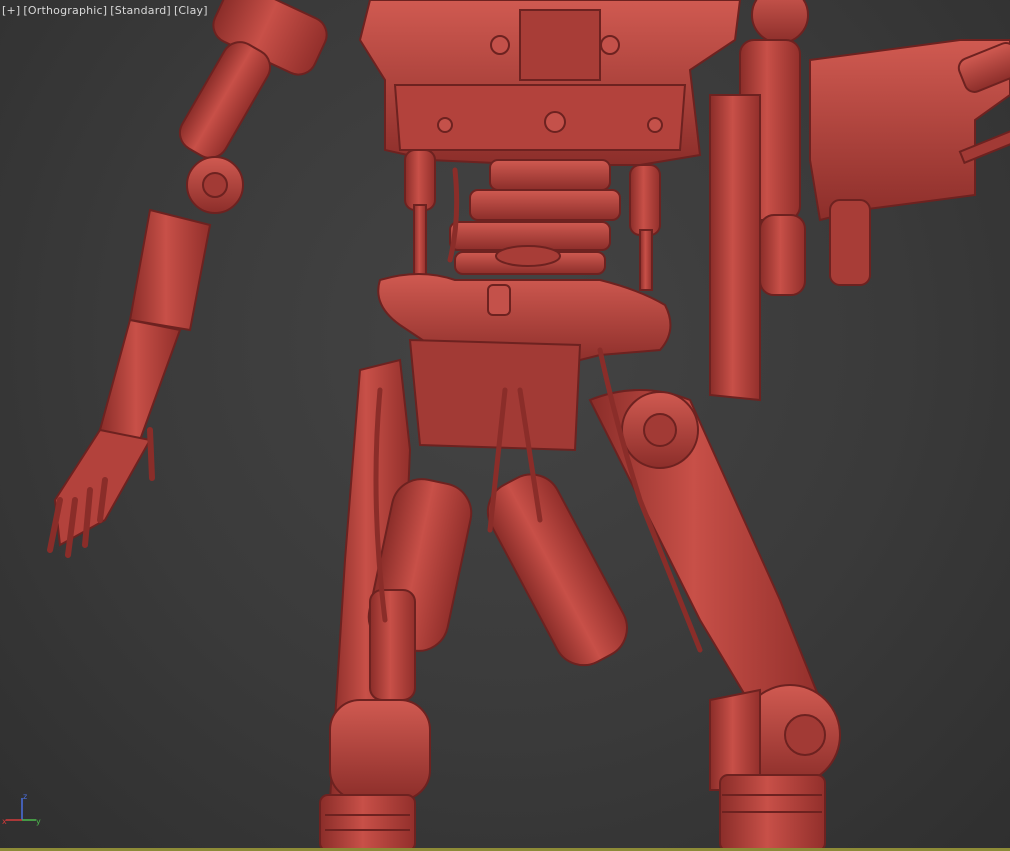  Describe the element at coordinates (550, 83) in the screenshot. I see `chest` at that location.